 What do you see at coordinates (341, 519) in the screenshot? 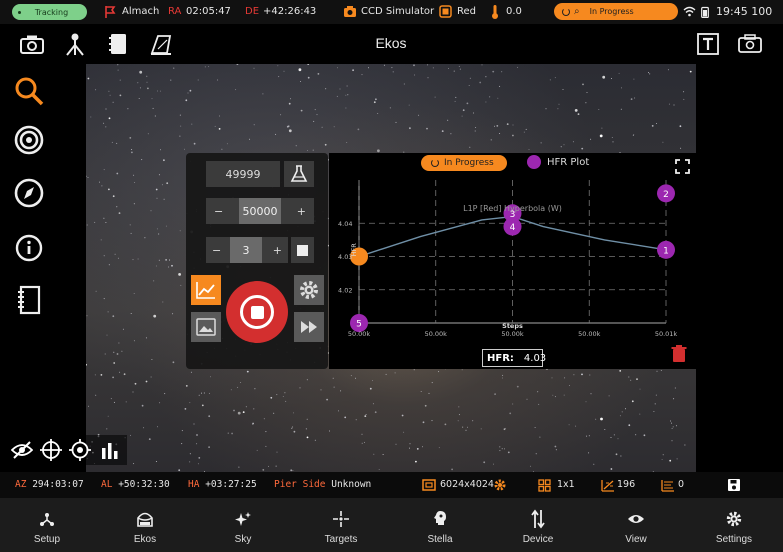
I see `targets-icon` at bounding box center [341, 519].